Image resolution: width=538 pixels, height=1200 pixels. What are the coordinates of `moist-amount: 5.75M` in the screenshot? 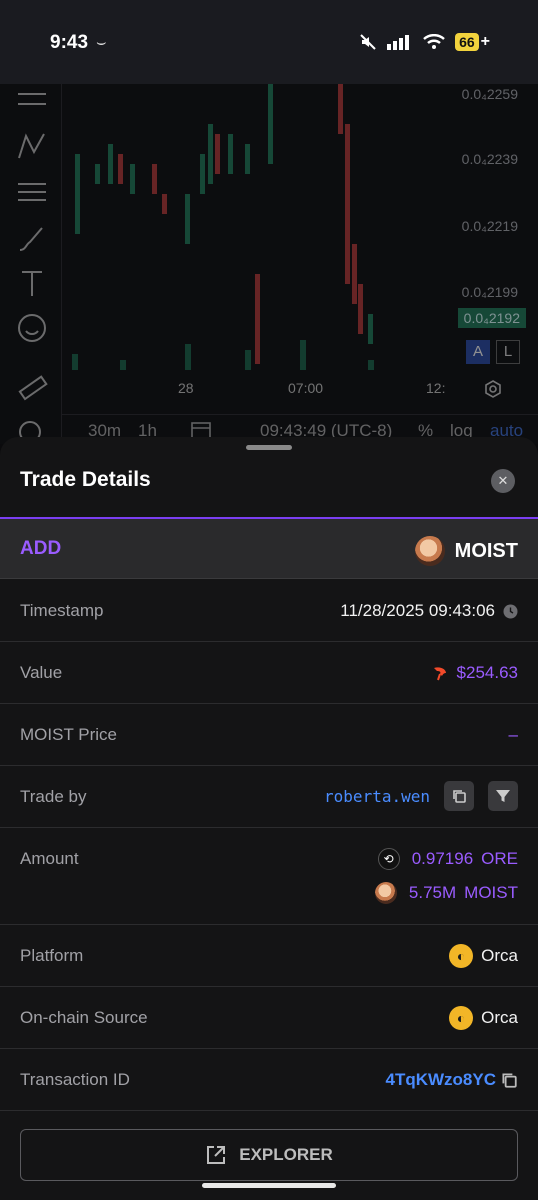 It's located at (432, 892).